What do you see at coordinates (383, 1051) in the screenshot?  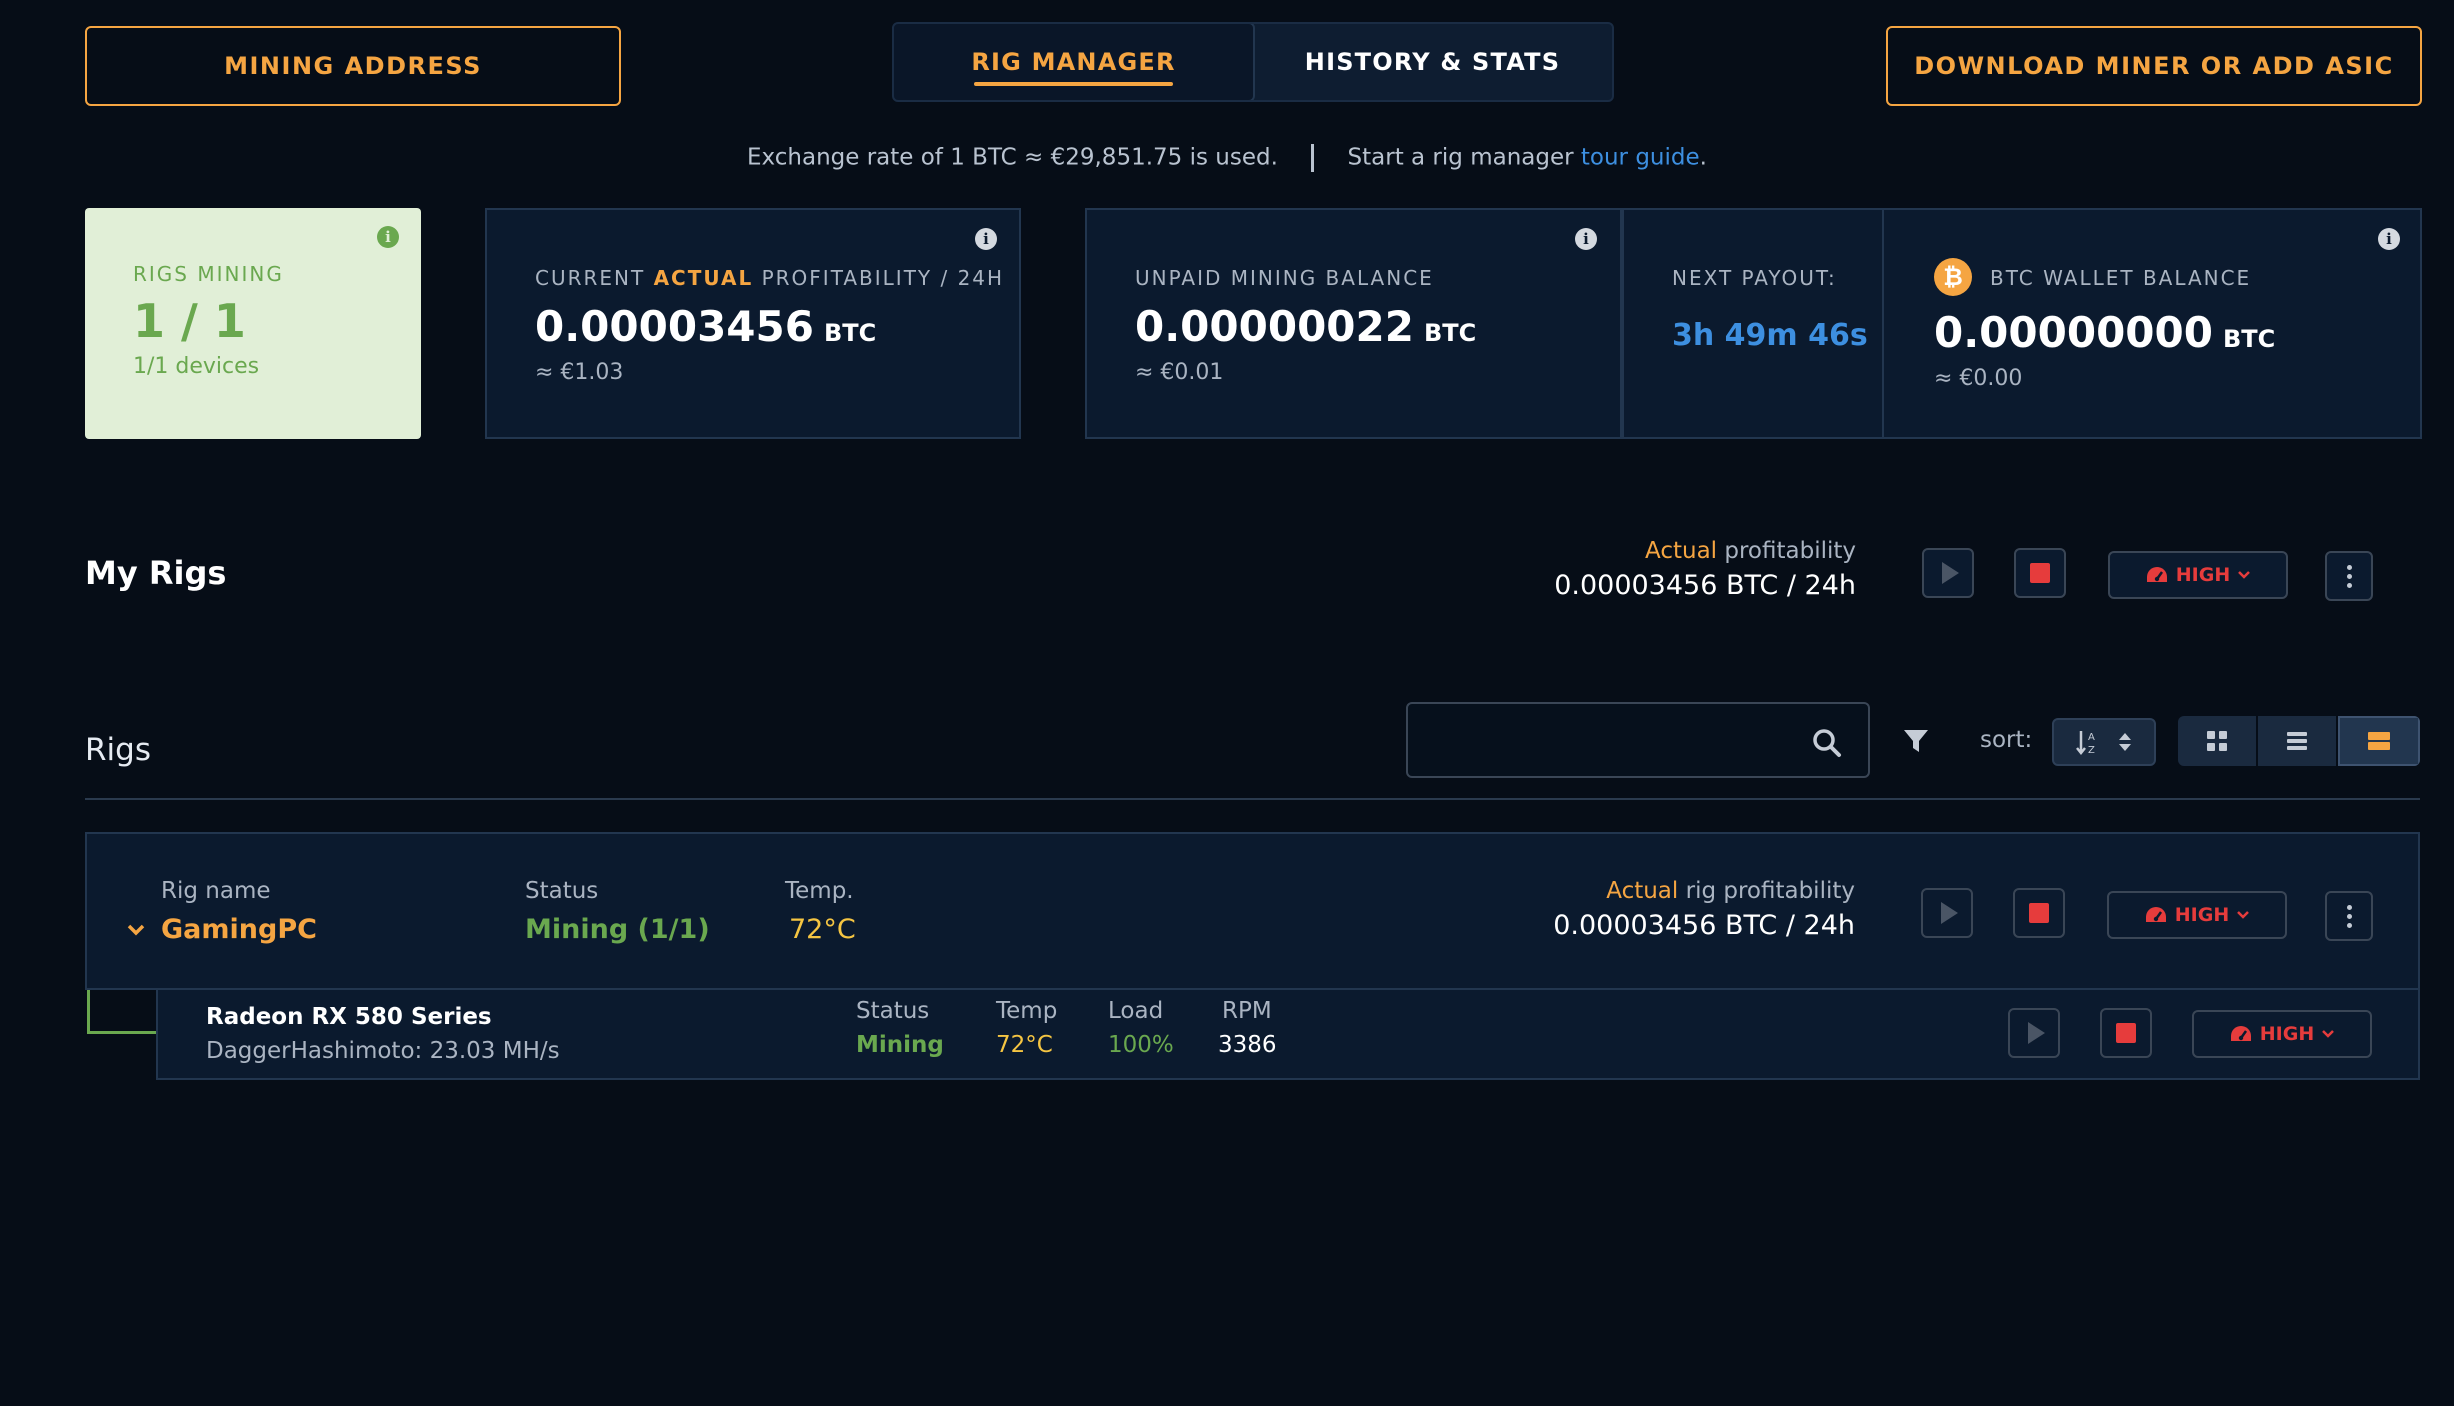 I see `device-algorithm: DaggerHashimoto: 23.03 MH/s` at bounding box center [383, 1051].